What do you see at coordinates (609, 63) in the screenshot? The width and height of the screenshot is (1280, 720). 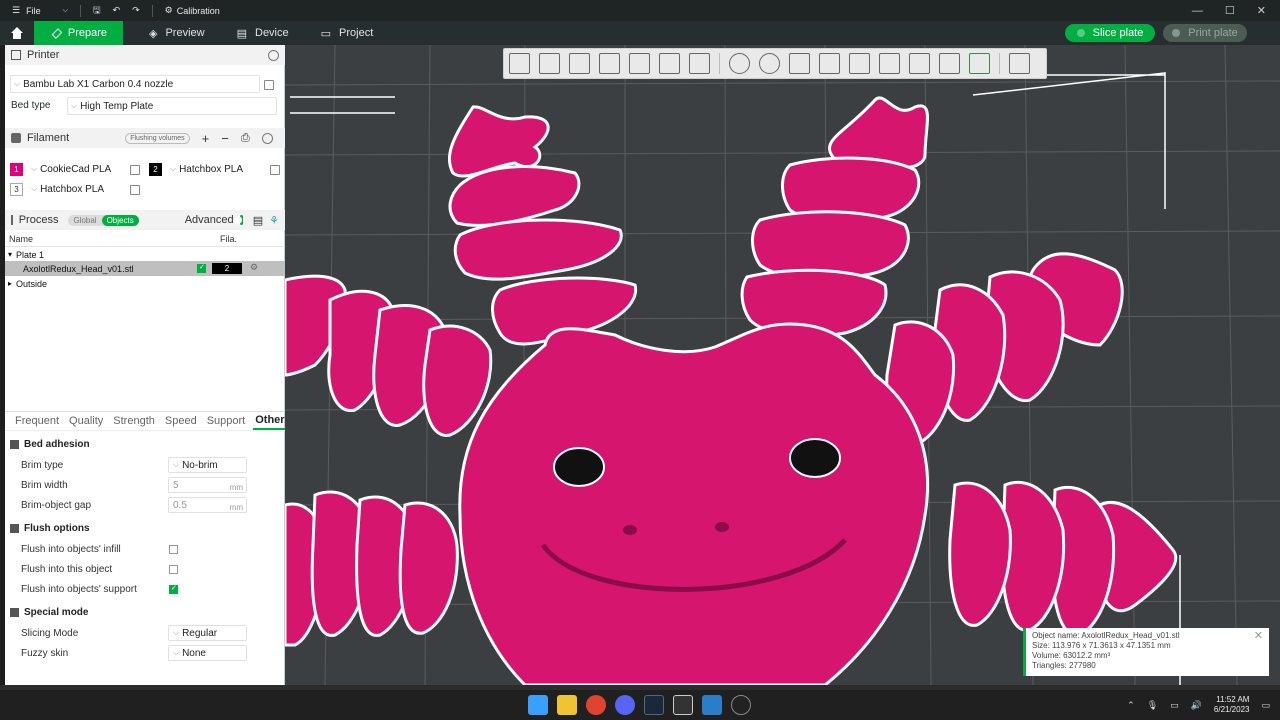 I see `arrange-icon` at bounding box center [609, 63].